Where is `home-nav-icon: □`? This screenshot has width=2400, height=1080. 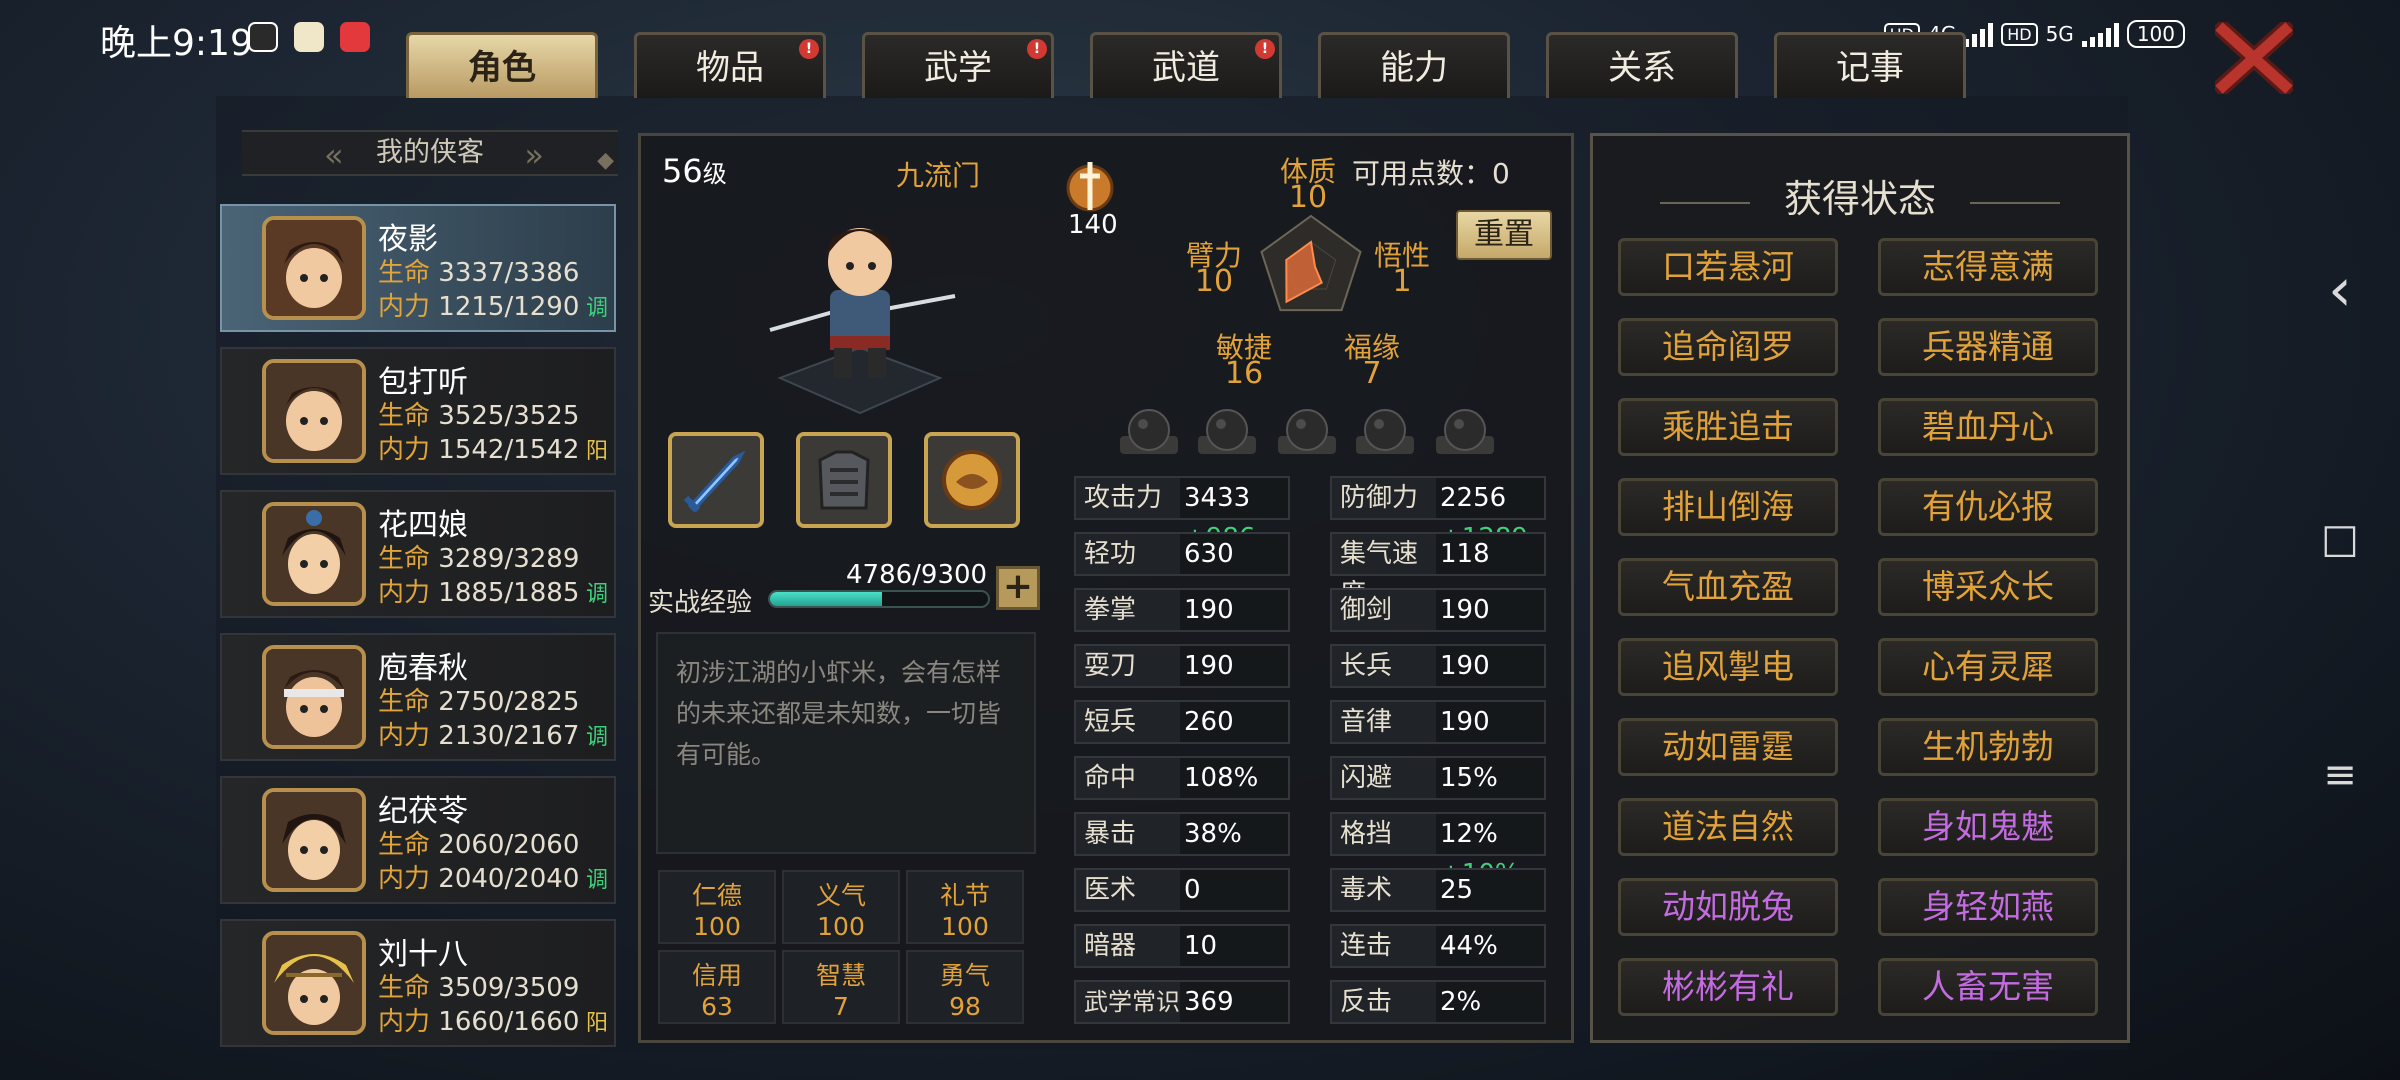
home-nav-icon: □ is located at coordinates (2340, 539).